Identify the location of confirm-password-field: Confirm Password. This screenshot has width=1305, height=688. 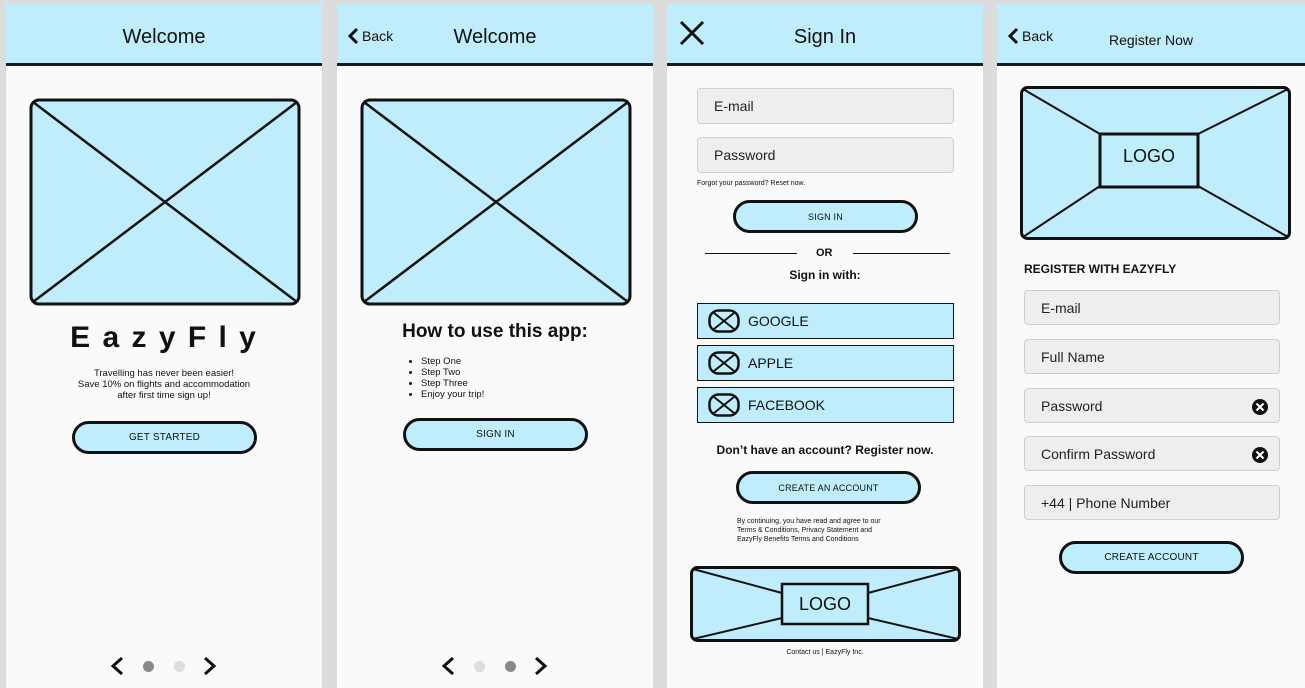
(1152, 453).